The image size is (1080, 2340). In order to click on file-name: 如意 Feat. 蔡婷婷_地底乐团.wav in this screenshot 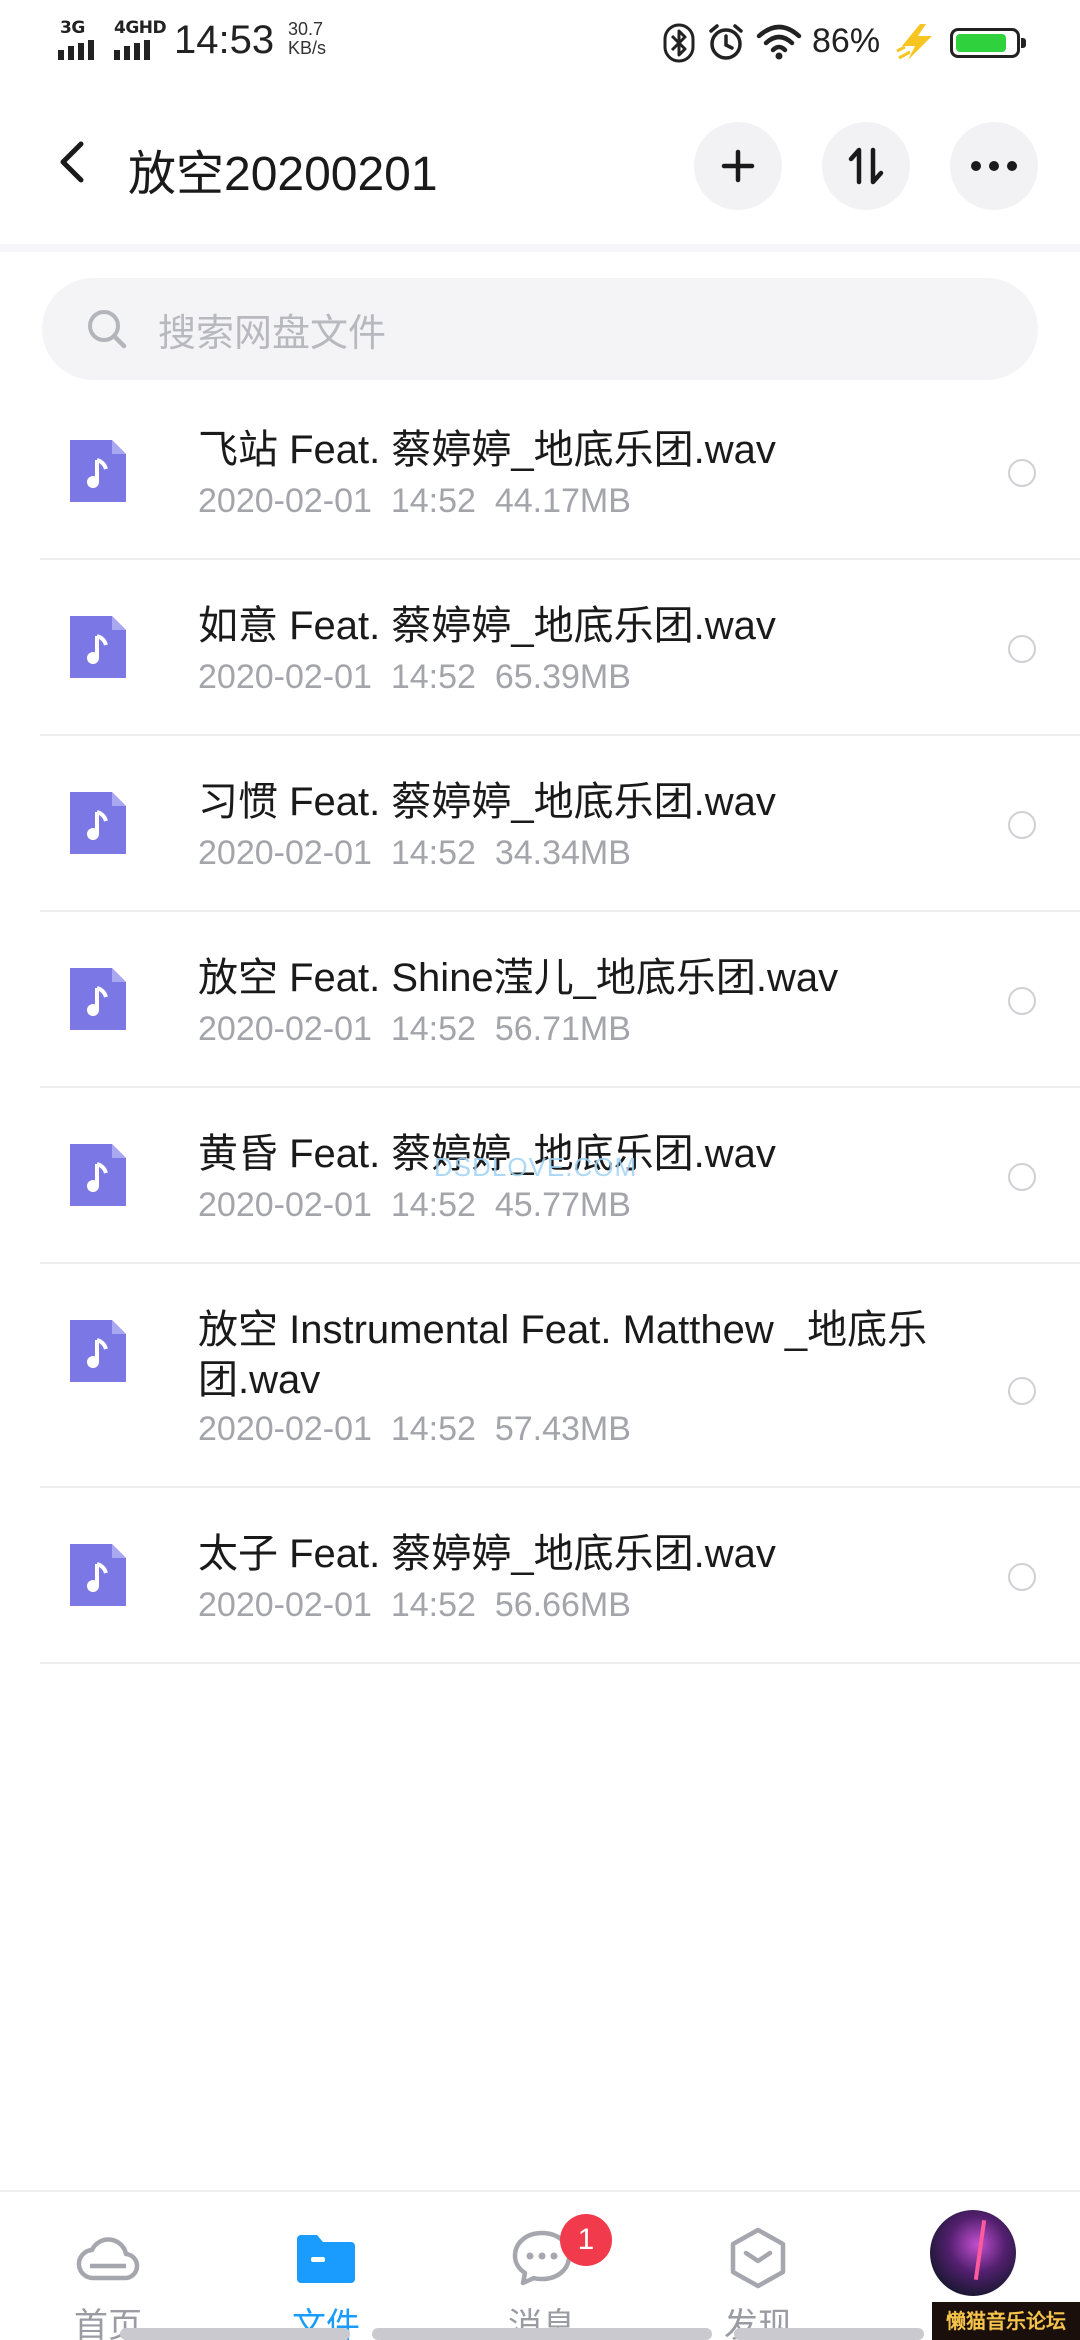, I will do `click(487, 626)`.